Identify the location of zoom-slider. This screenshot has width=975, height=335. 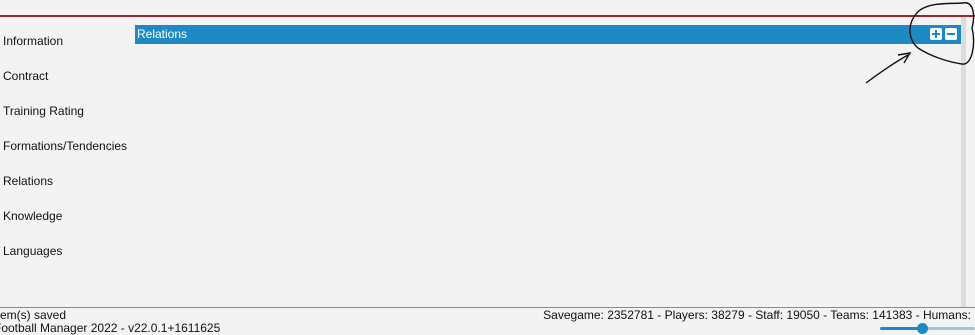
(927, 328).